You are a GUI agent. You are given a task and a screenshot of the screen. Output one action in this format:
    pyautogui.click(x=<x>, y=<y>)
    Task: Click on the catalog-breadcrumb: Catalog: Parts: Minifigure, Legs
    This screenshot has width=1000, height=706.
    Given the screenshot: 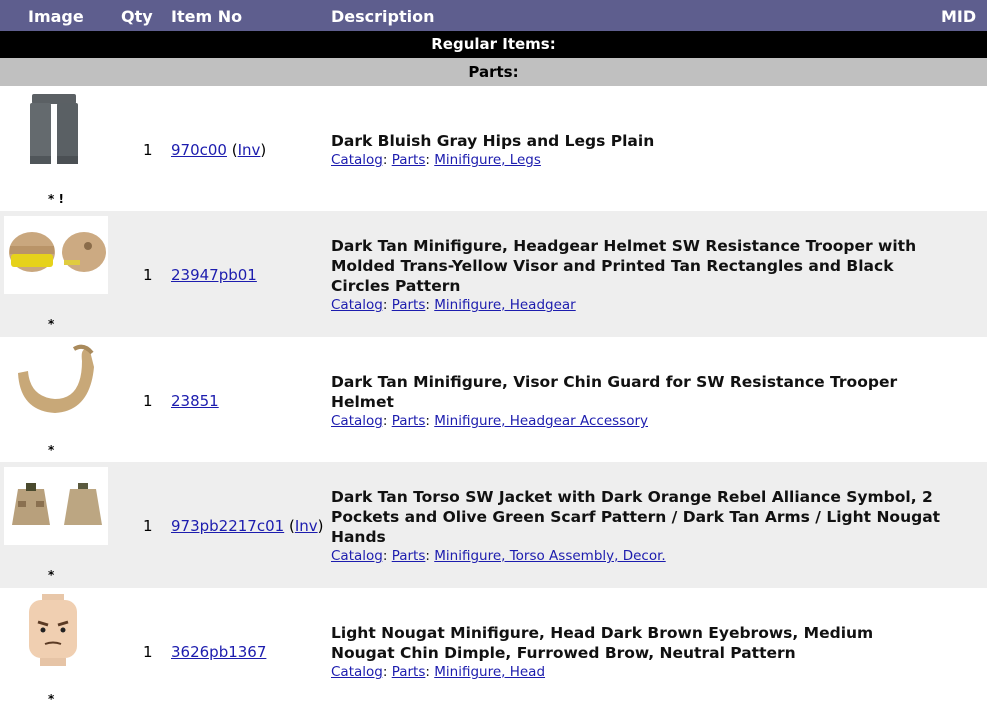 What is the action you would take?
    pyautogui.click(x=436, y=160)
    